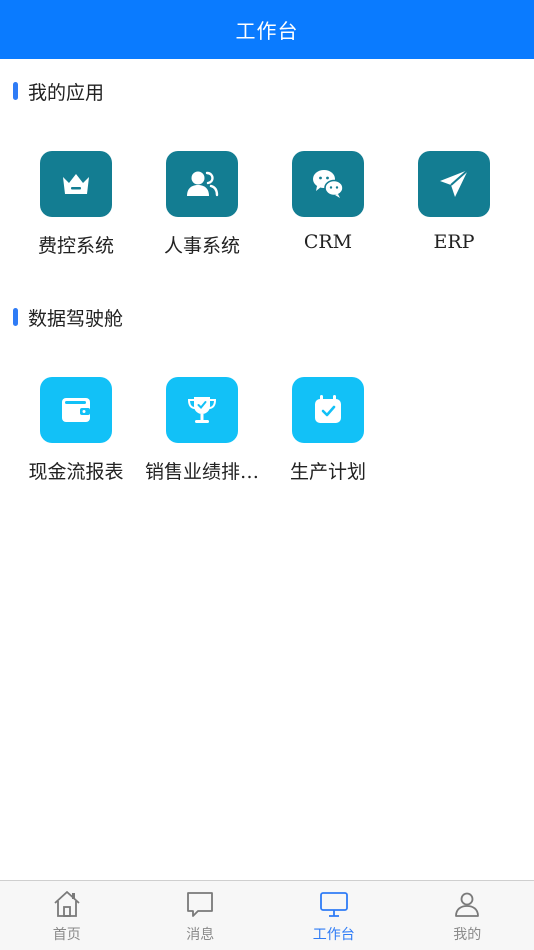 The height and width of the screenshot is (950, 534). I want to click on app-label: 生产计划, so click(327, 472).